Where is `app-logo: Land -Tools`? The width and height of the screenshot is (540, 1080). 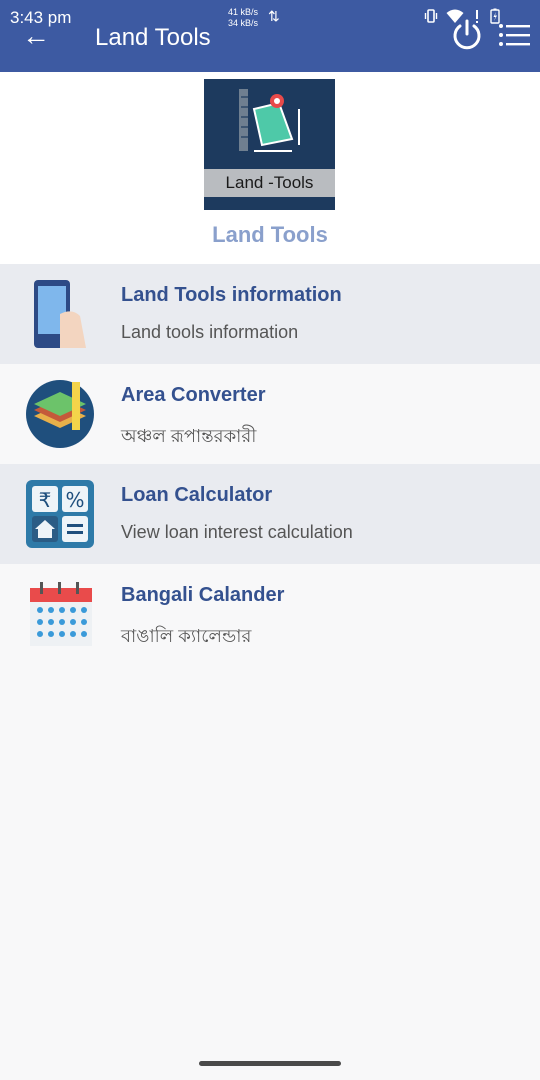 app-logo: Land -Tools is located at coordinates (269, 144).